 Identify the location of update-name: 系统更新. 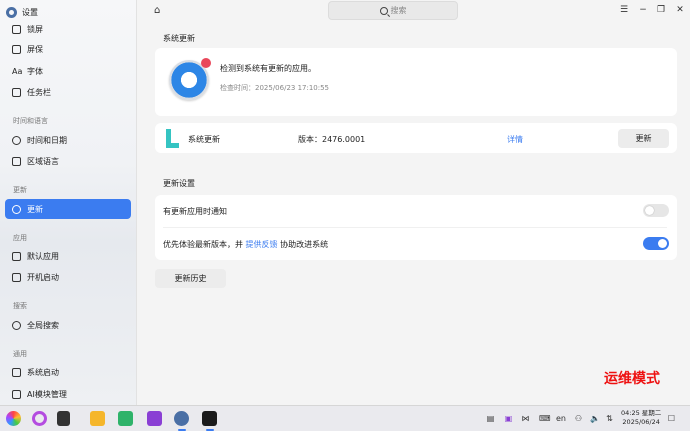
(204, 139).